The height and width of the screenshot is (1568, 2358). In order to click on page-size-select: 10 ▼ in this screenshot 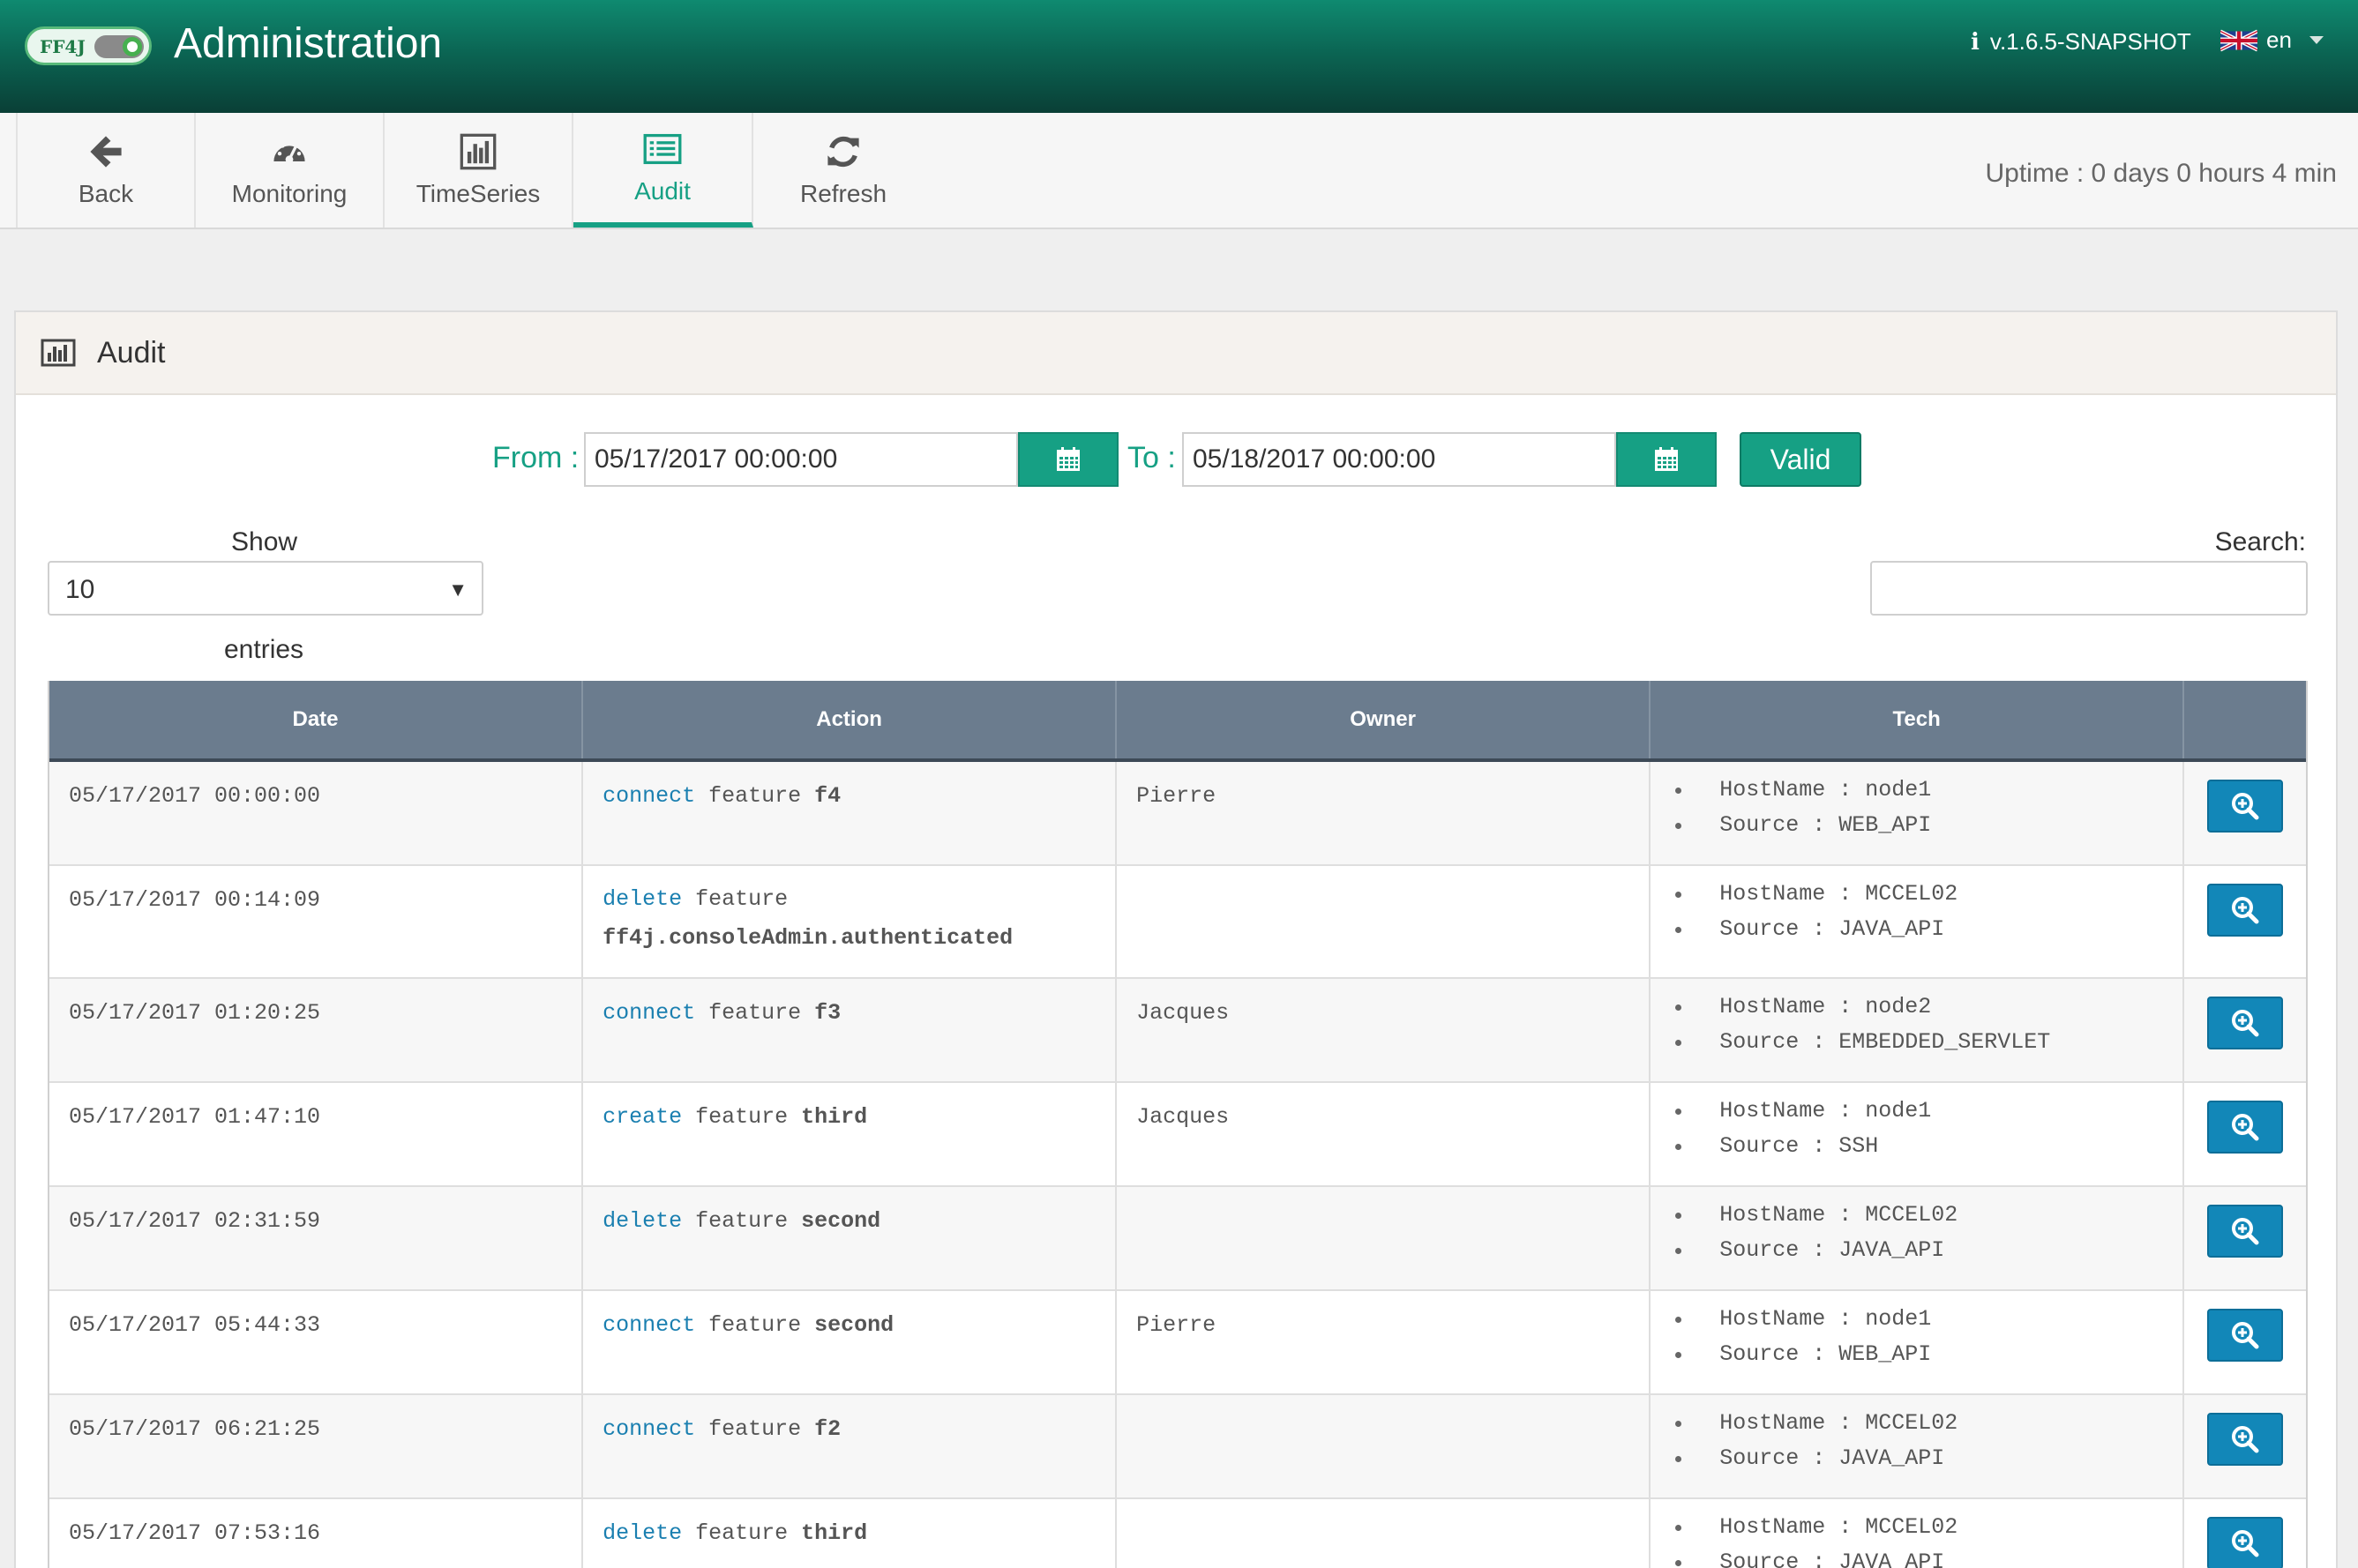, I will do `click(265, 588)`.